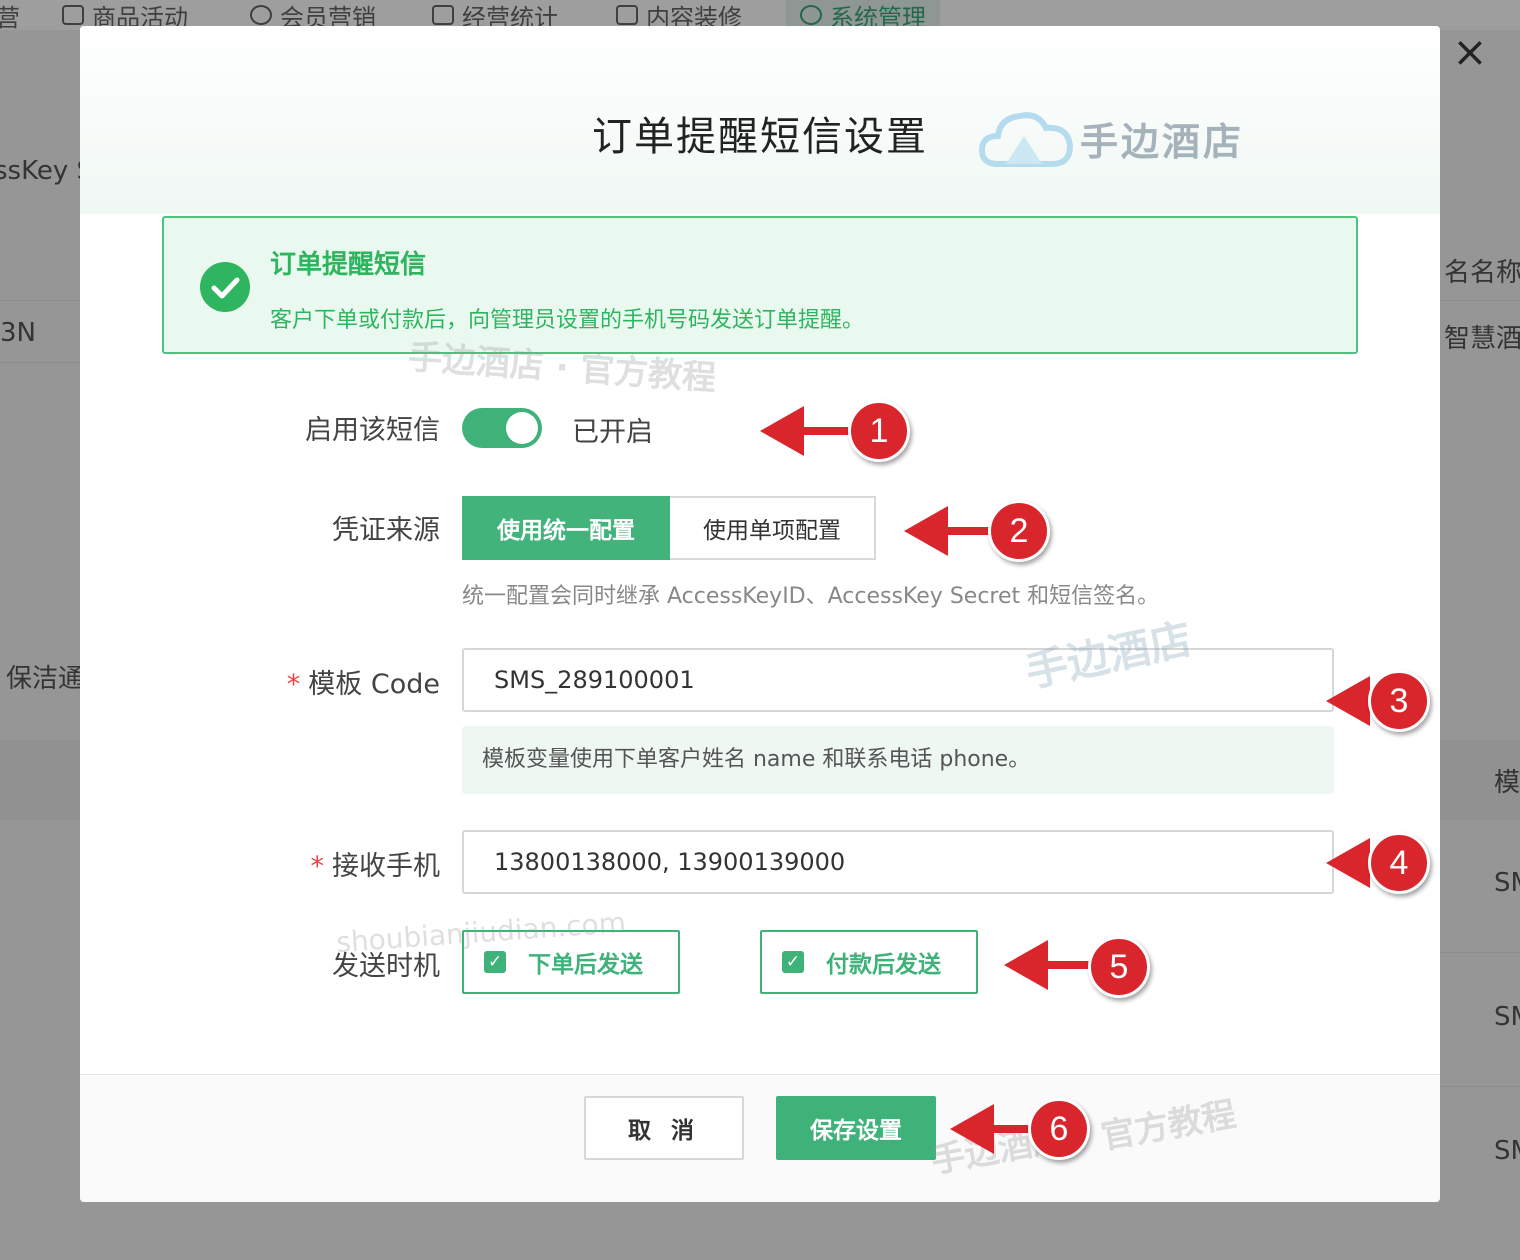 The width and height of the screenshot is (1520, 1260). I want to click on alert-description: 客户下单或付款后，向管理员设置的手机号码发送订单提醒。, so click(567, 320).